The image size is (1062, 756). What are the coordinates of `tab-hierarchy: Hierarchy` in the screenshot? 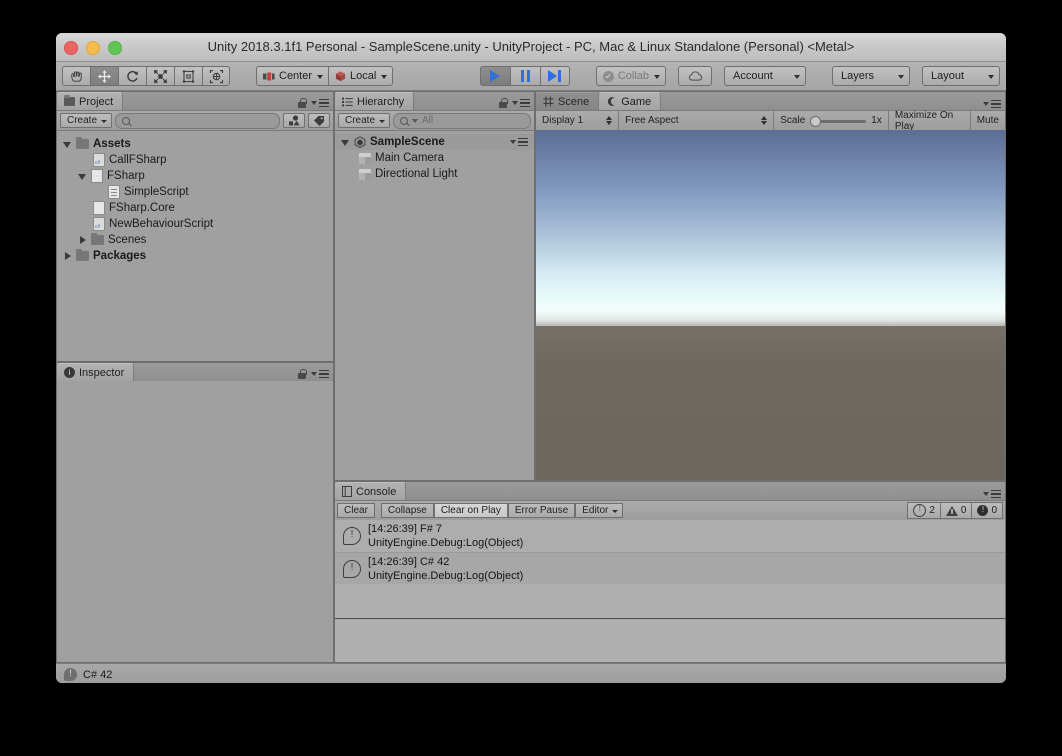 It's located at (375, 101).